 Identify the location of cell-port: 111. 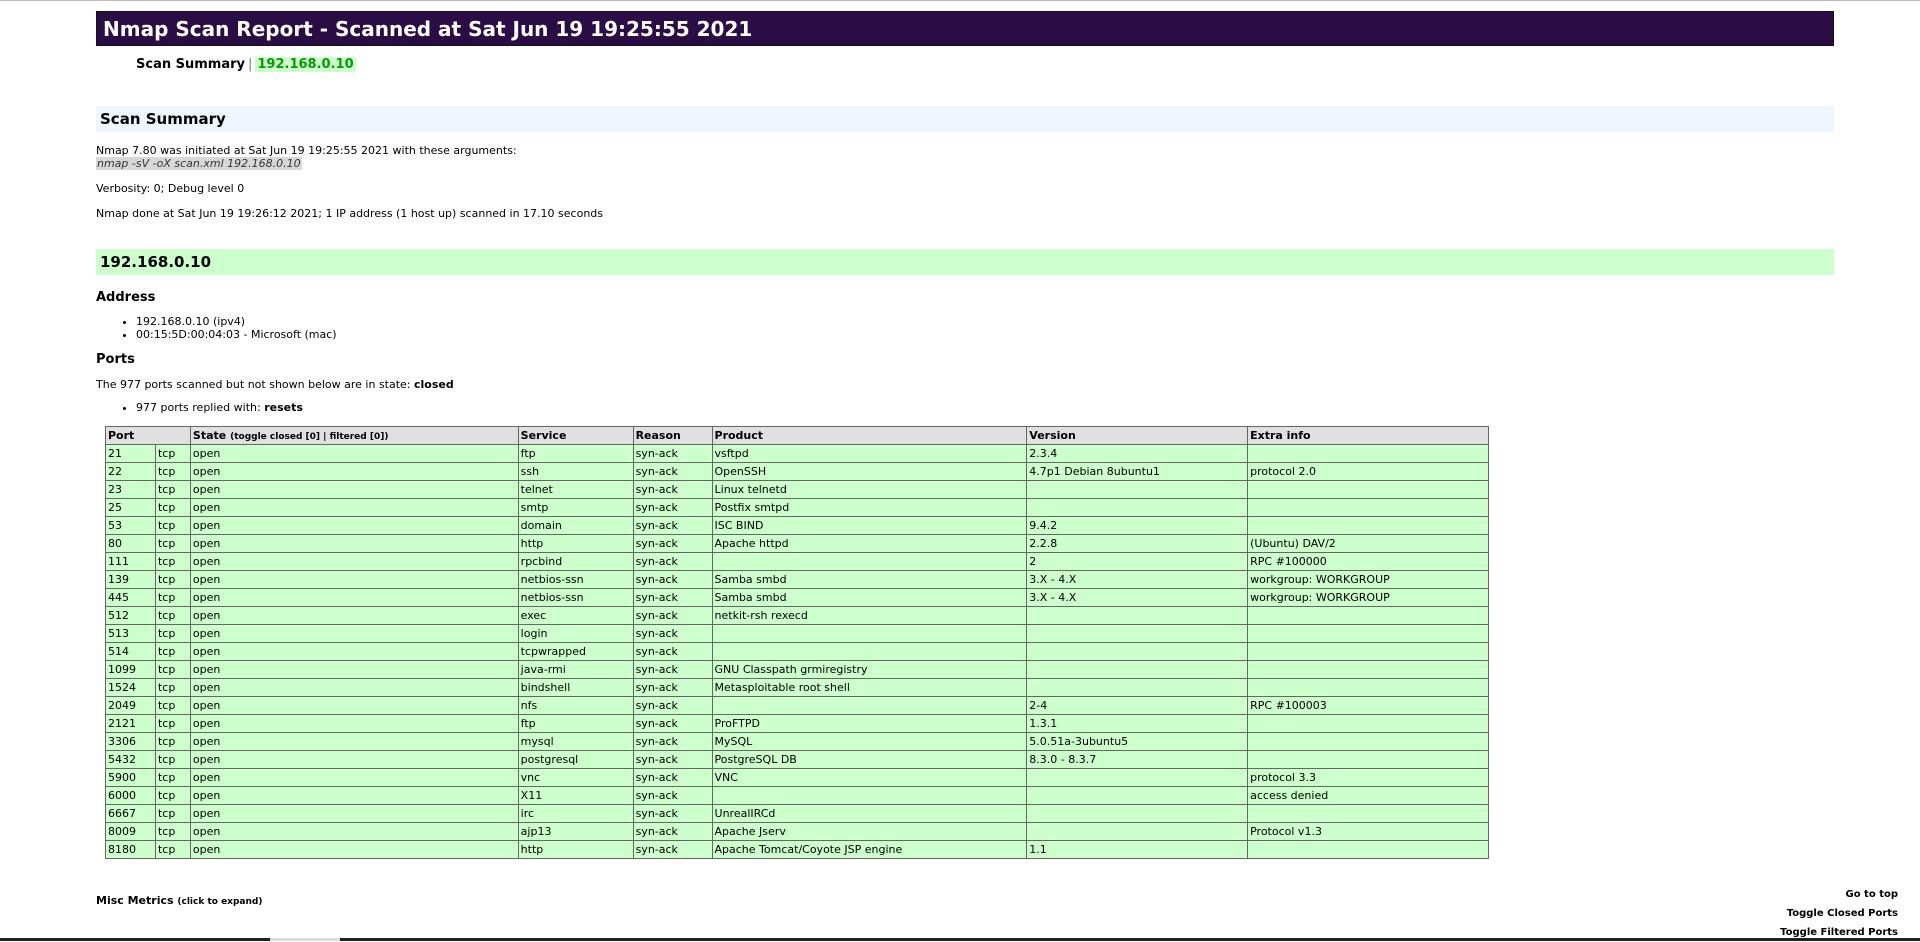
(130, 561).